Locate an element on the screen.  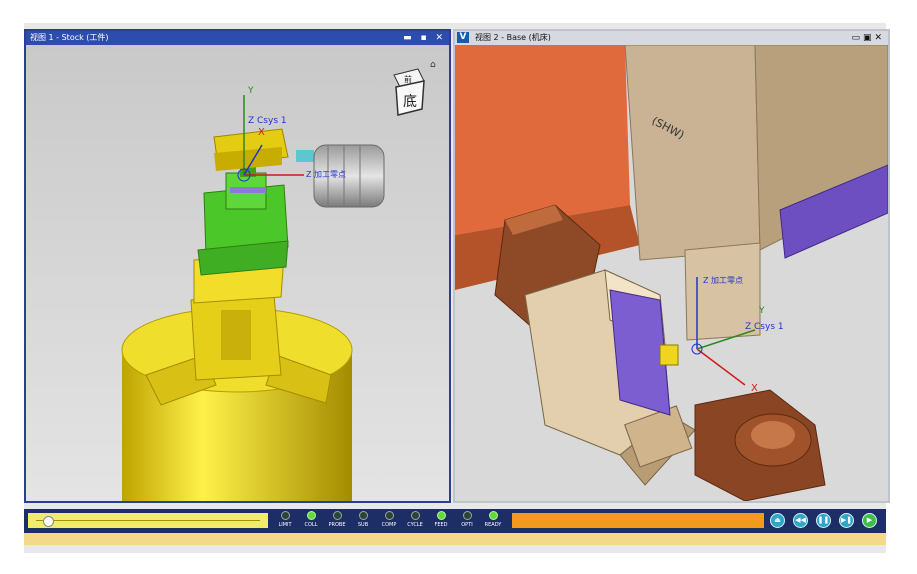
eject-icon: ⏏ is located at coordinates (777, 520).